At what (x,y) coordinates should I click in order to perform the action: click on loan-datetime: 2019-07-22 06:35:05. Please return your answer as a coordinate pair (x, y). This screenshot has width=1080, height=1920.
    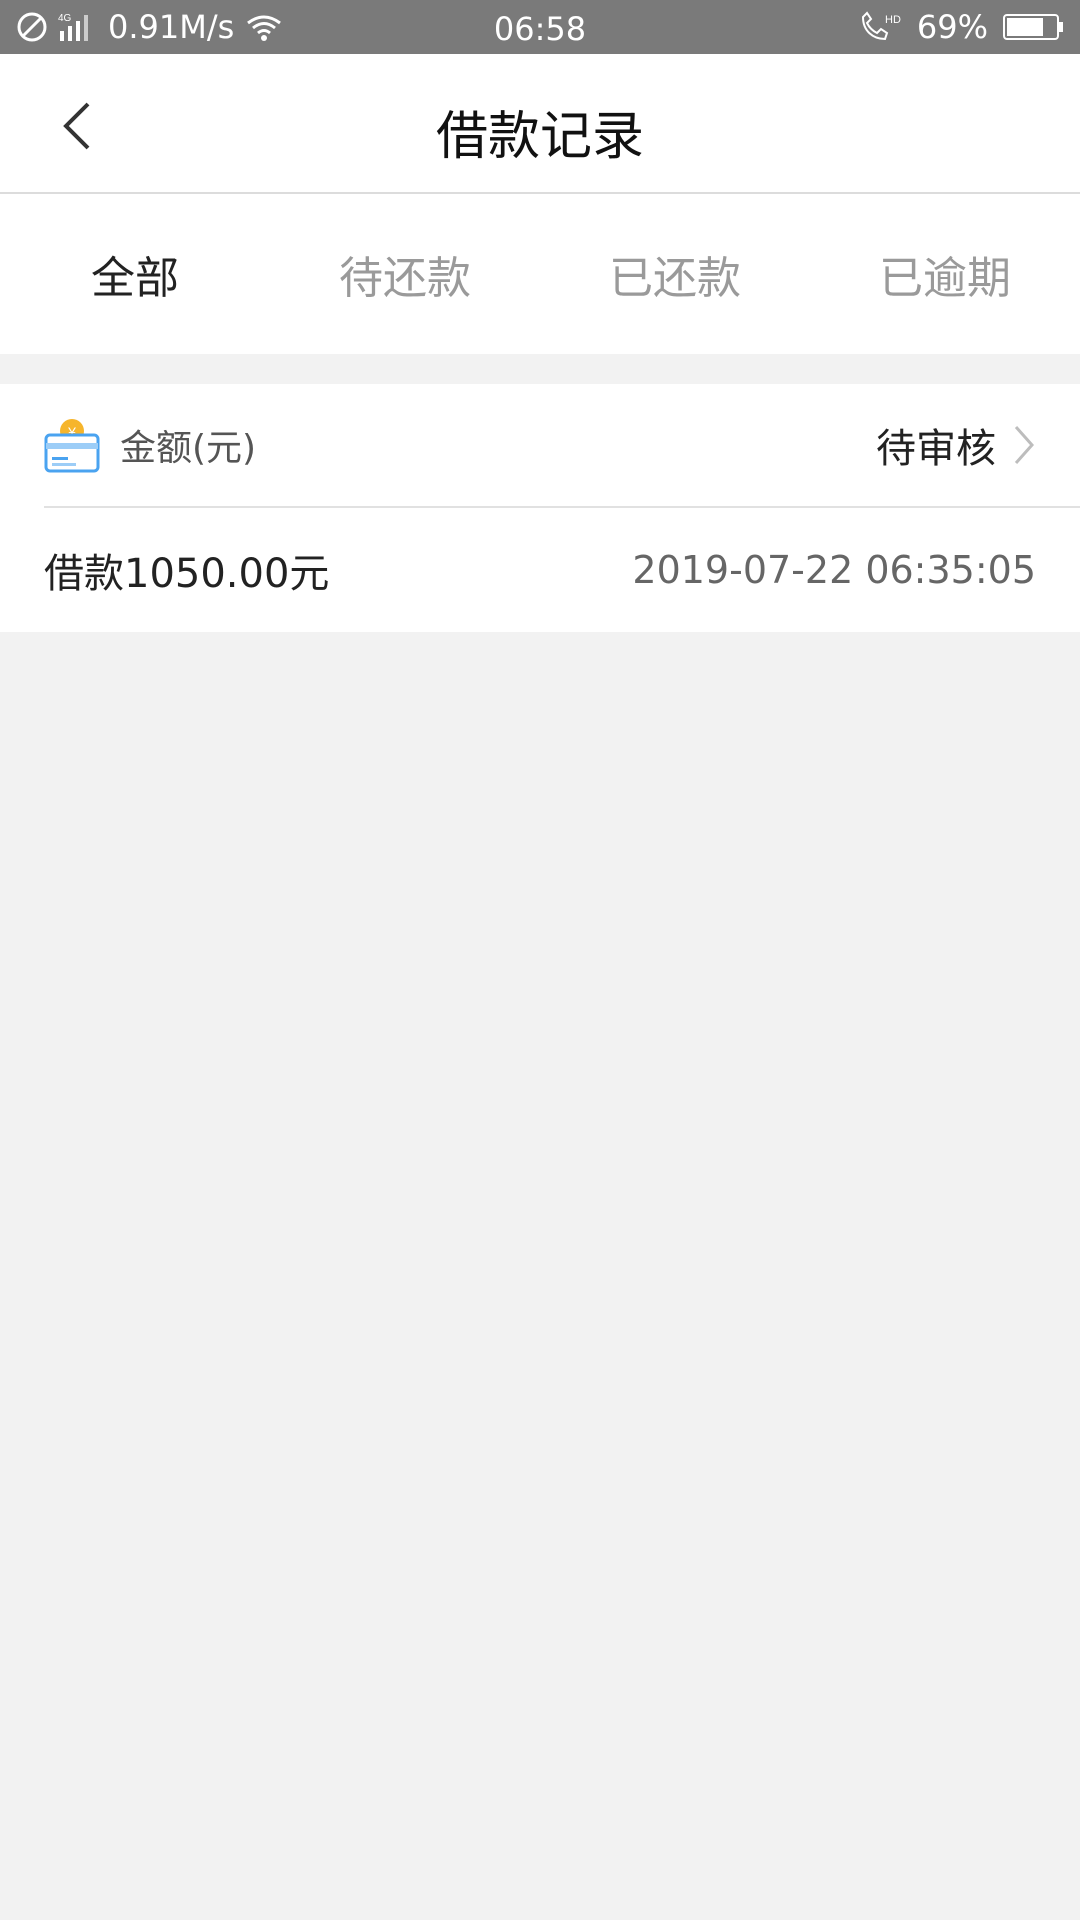
    Looking at the image, I should click on (834, 570).